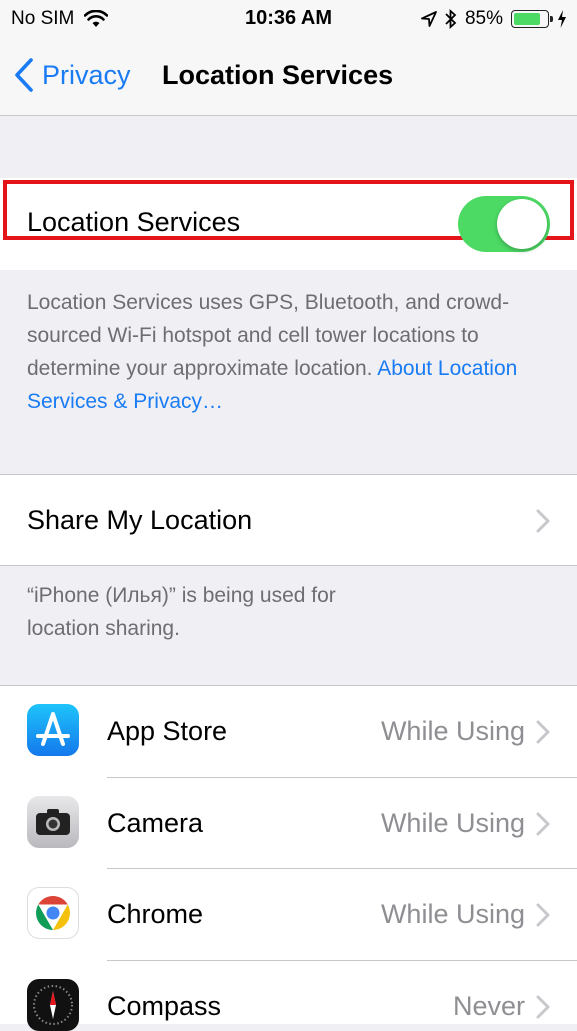  I want to click on app-name: Chrome, so click(155, 914).